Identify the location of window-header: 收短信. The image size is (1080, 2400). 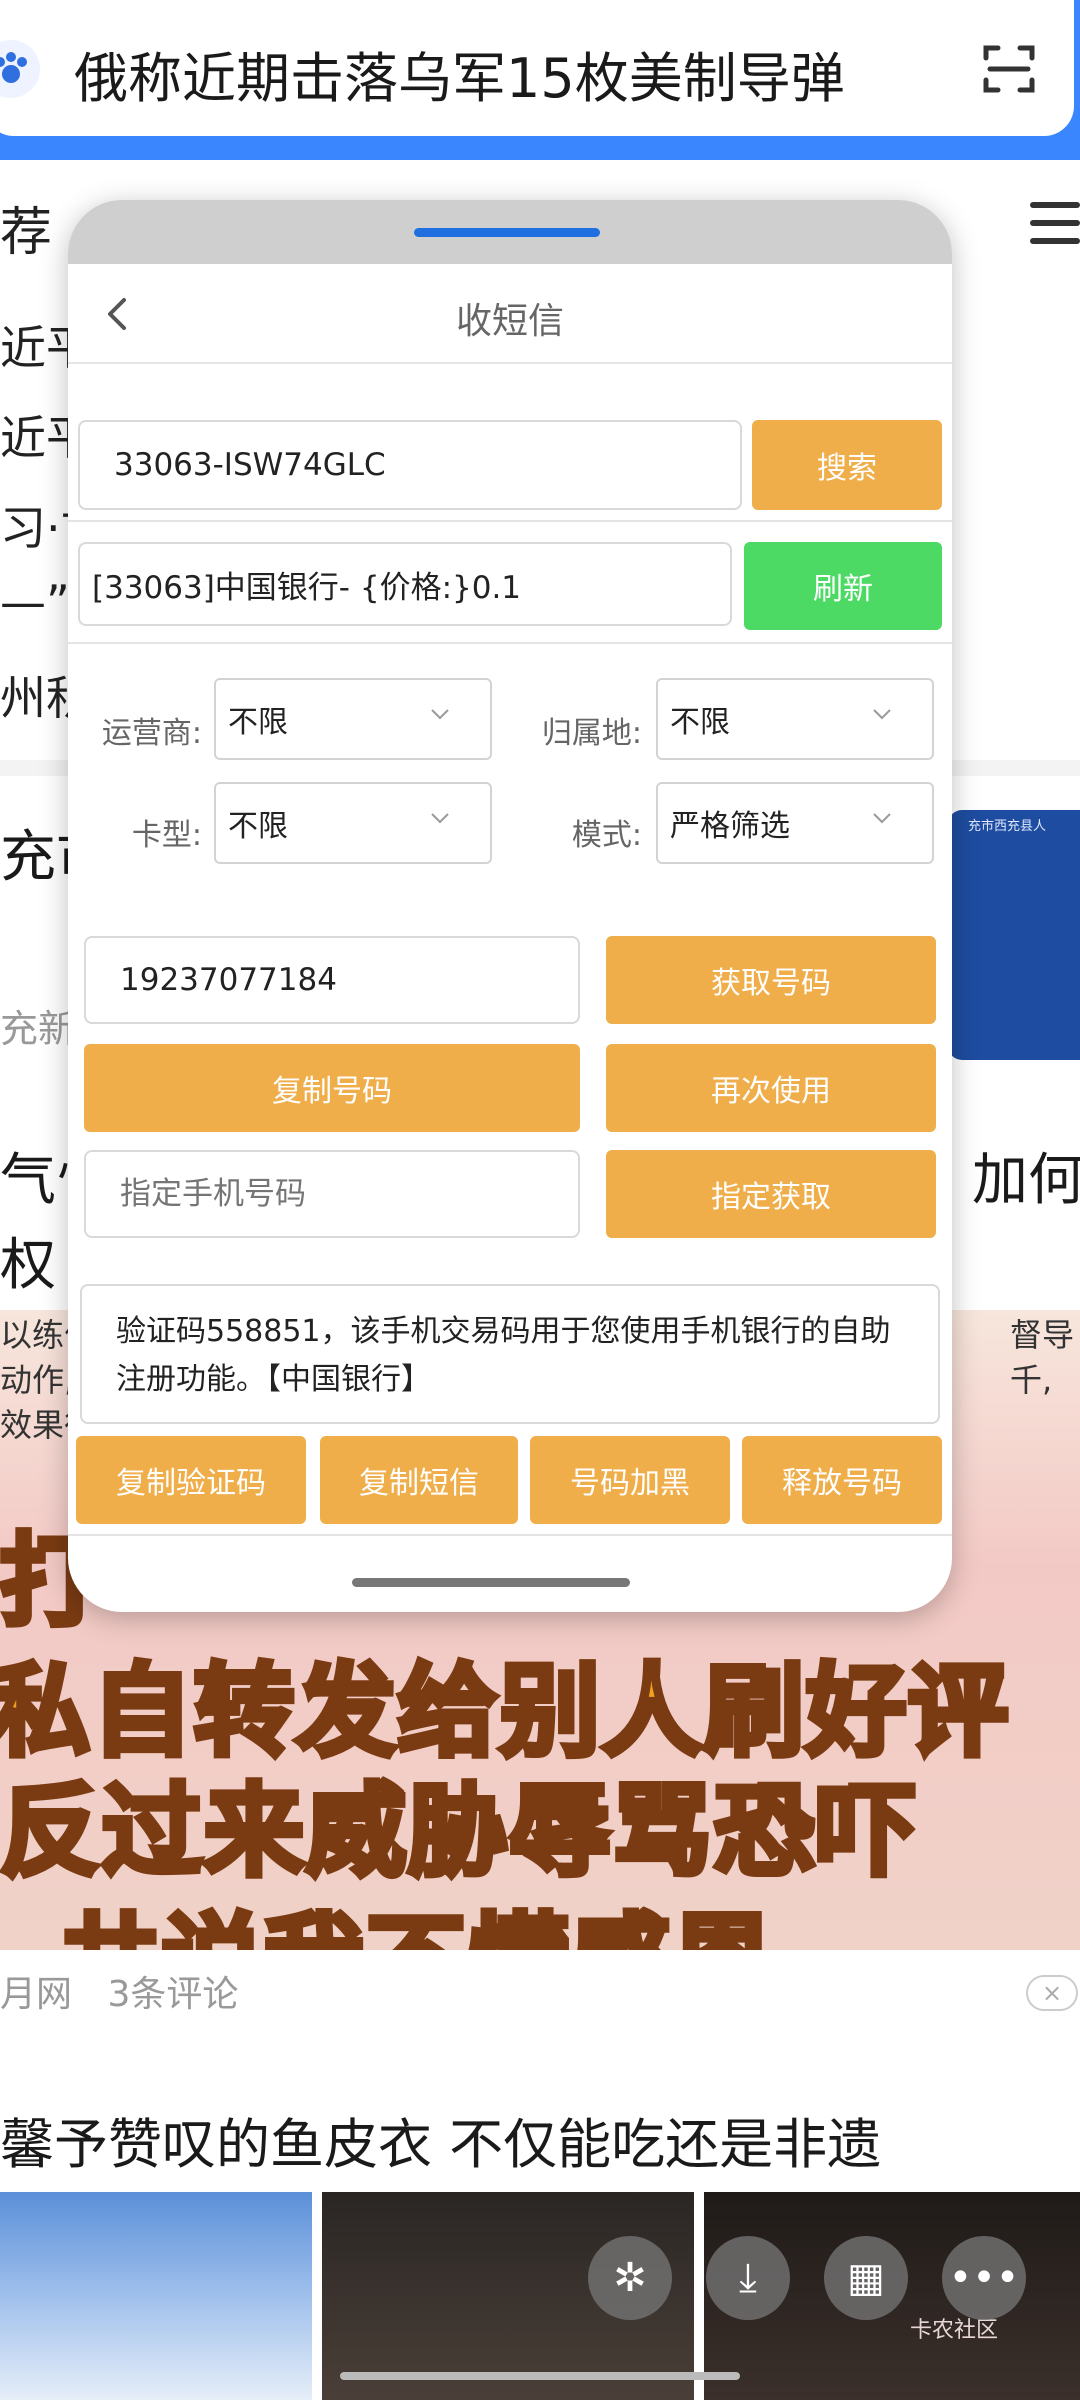
(510, 314).